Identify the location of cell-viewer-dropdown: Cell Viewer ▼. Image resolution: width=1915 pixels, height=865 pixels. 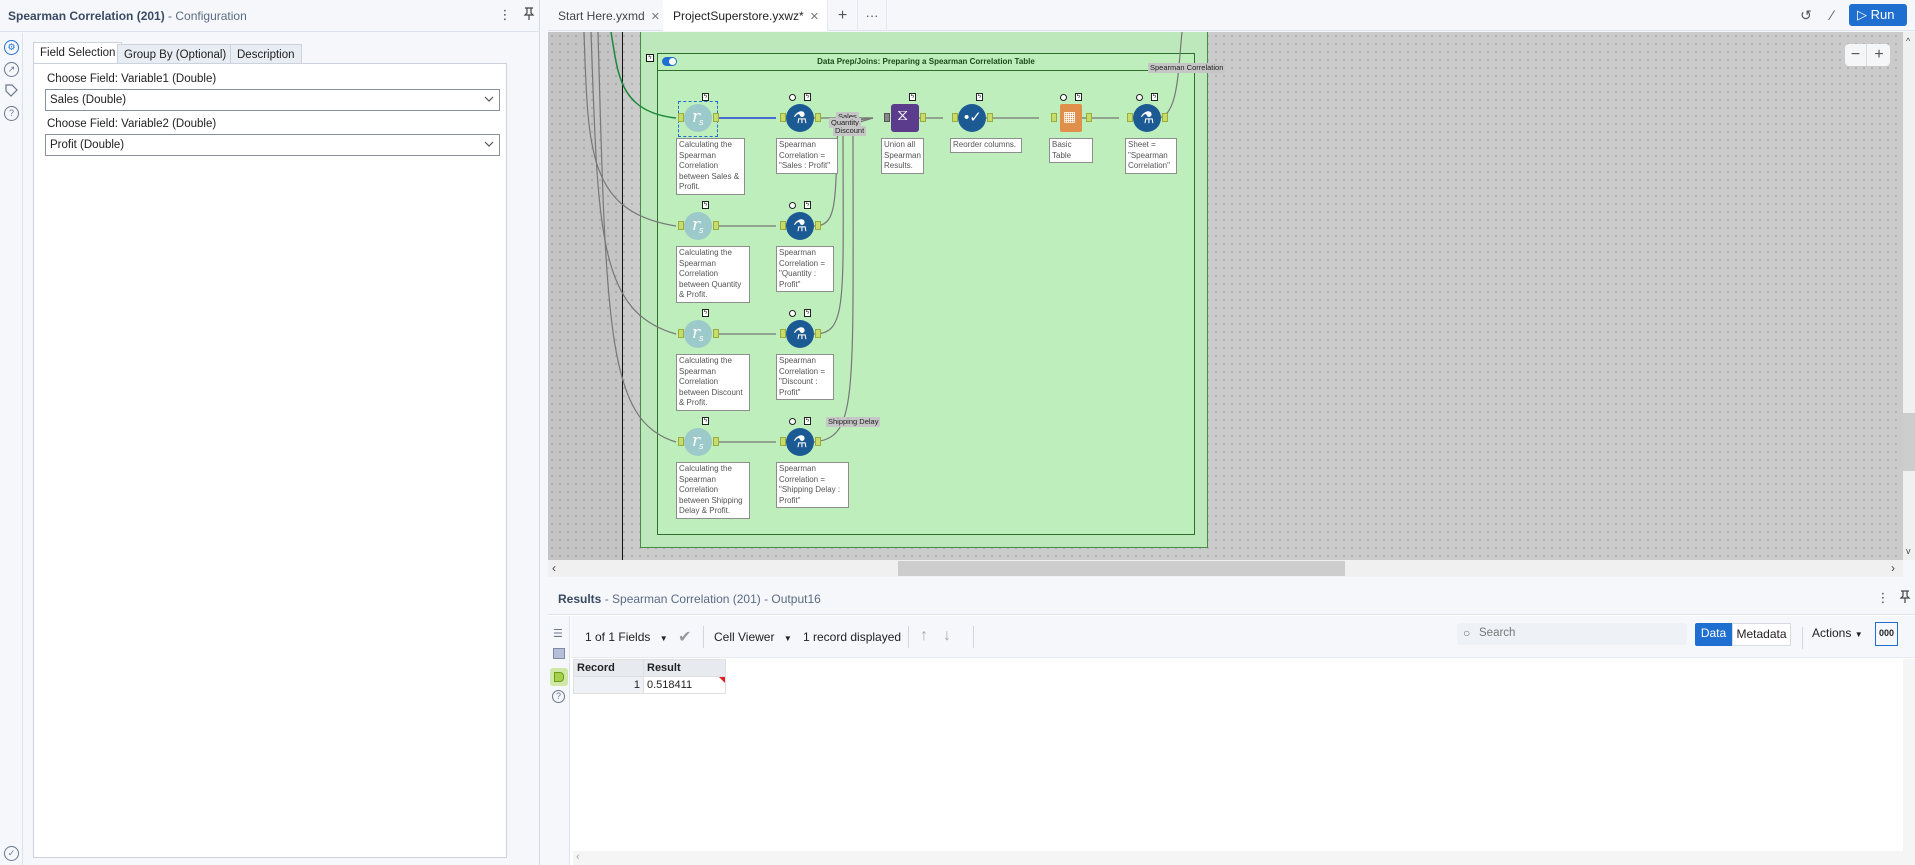
(753, 637).